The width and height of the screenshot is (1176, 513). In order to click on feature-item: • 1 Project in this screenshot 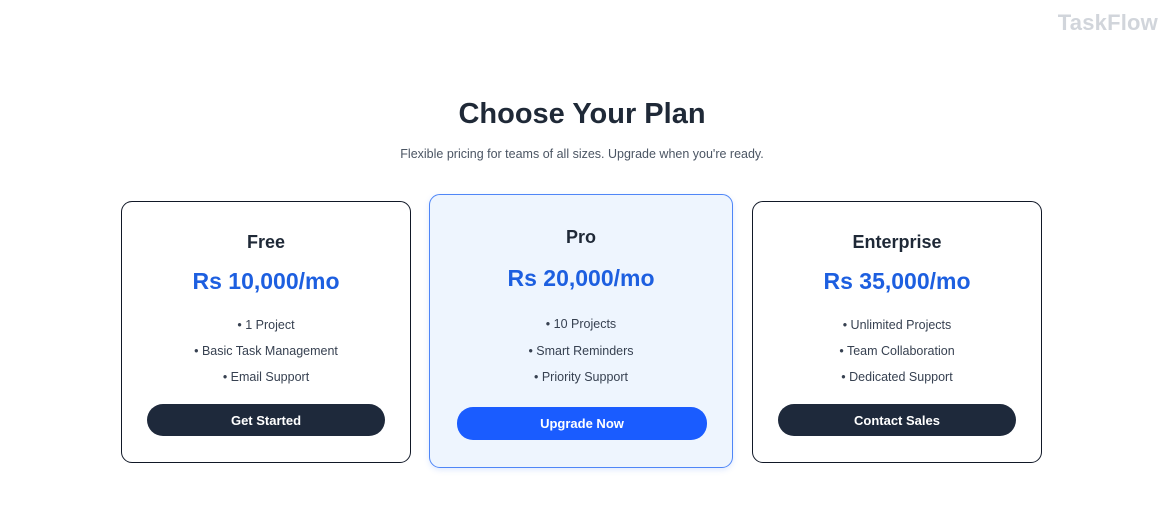, I will do `click(266, 325)`.